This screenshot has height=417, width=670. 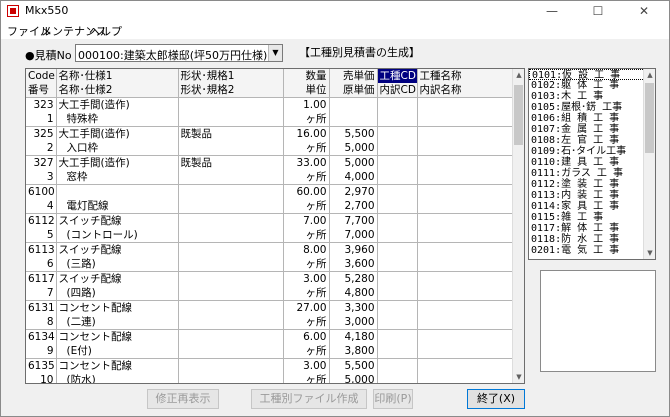 What do you see at coordinates (41, 191) in the screenshot?
I see `cell-code: 6100` at bounding box center [41, 191].